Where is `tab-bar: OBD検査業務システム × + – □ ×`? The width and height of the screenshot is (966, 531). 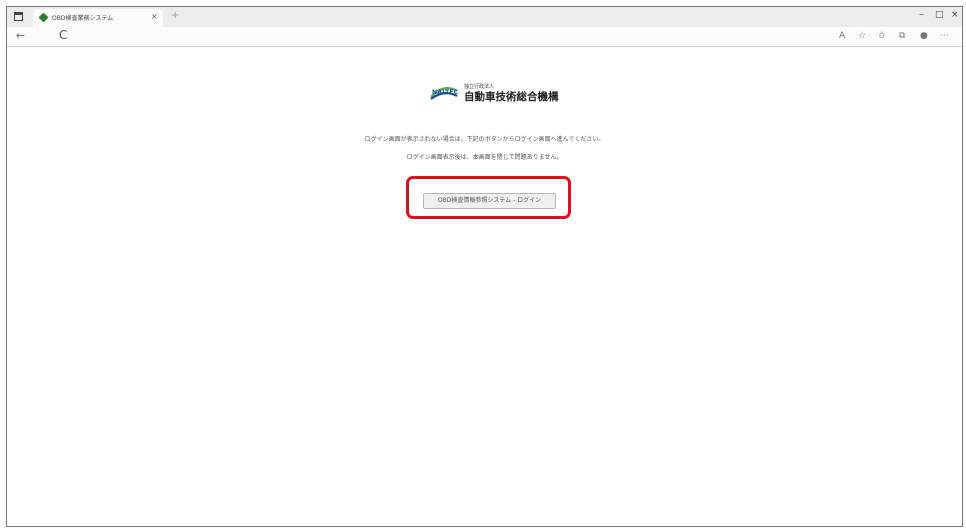 tab-bar: OBD検査業務システム × + – □ × is located at coordinates (484, 17).